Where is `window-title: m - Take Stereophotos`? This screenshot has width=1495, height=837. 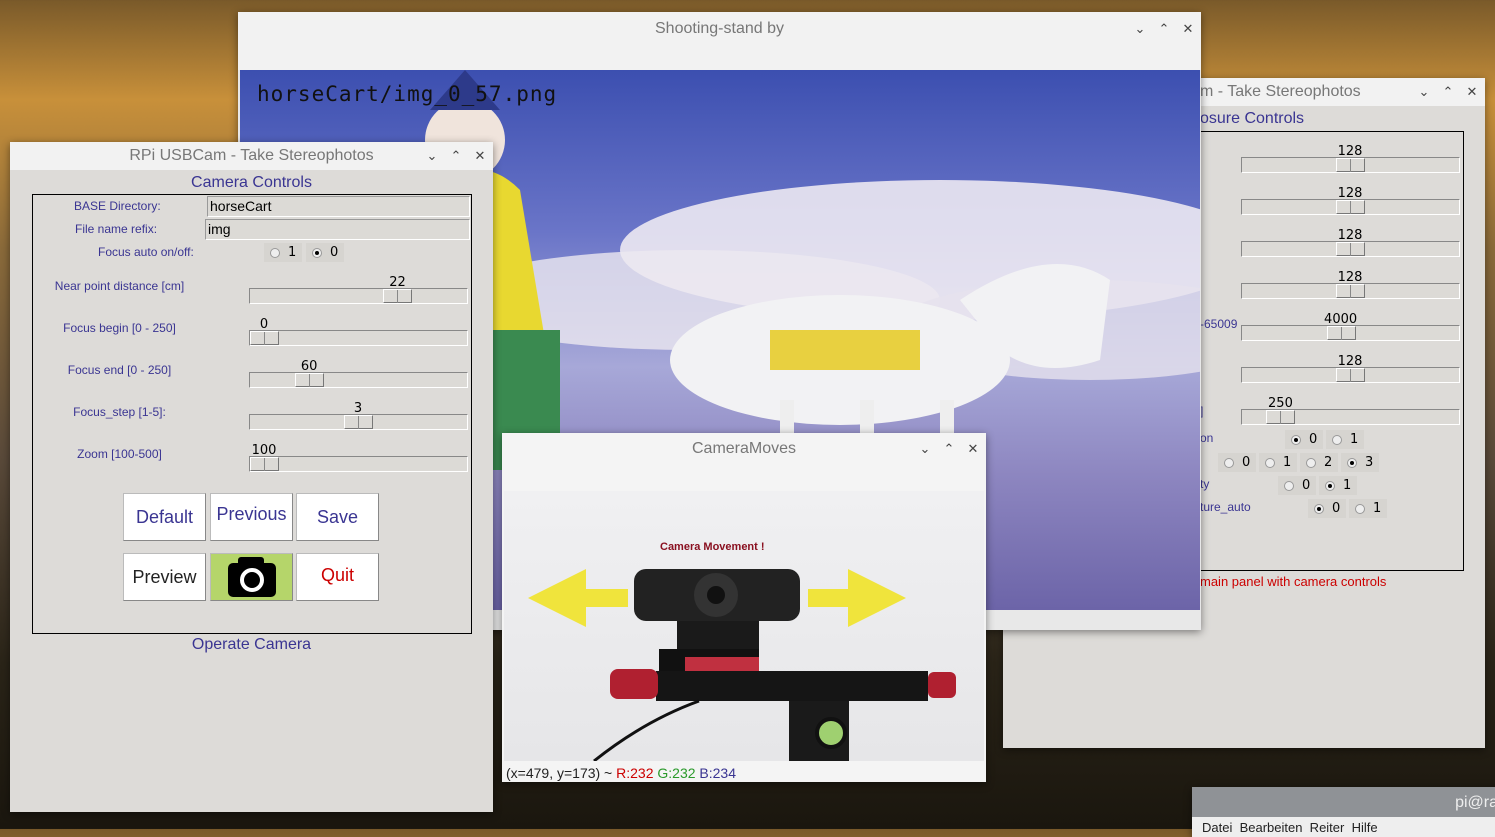 window-title: m - Take Stereophotos is located at coordinates (1280, 91).